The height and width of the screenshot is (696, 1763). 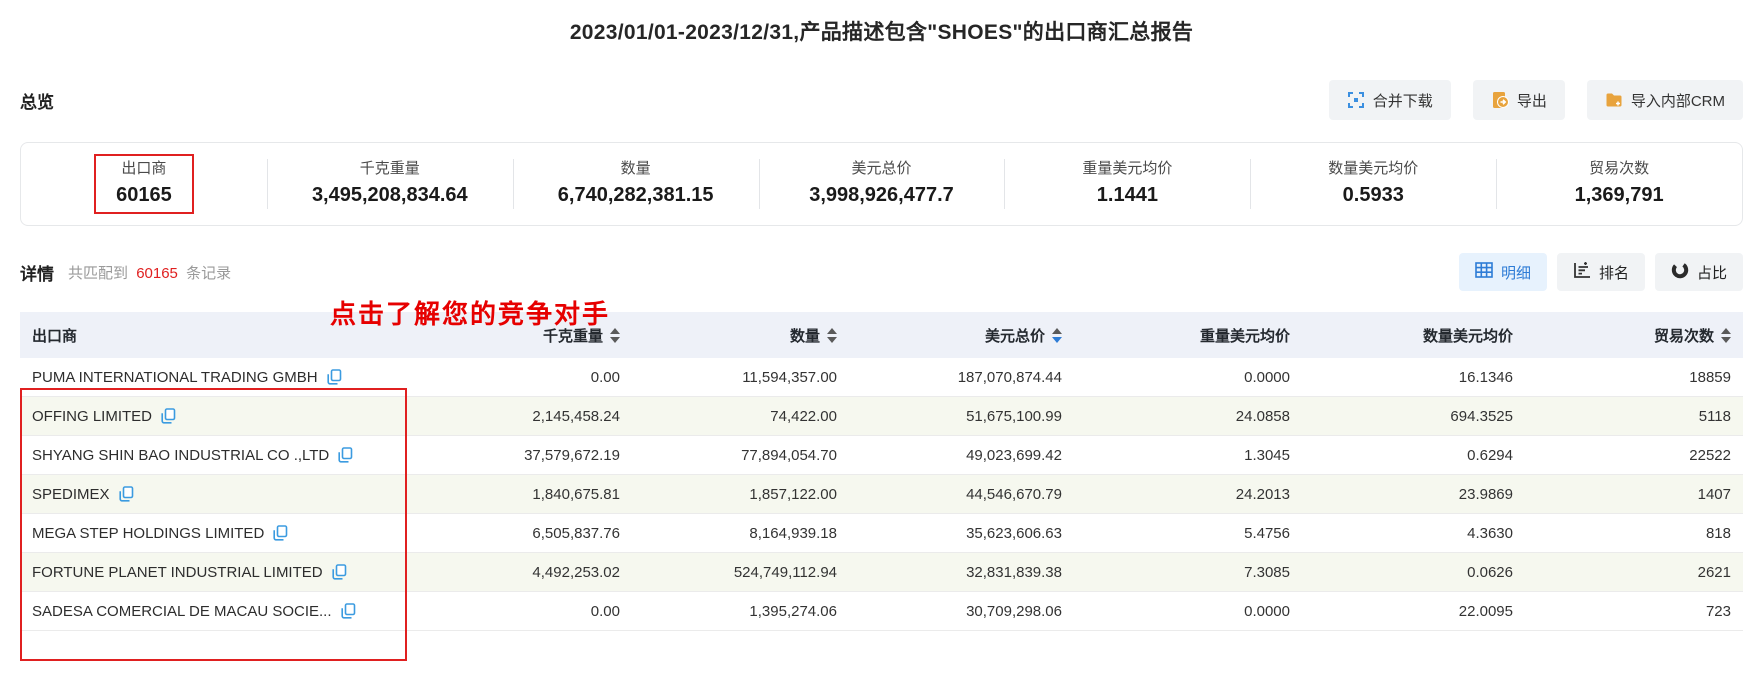 I want to click on value-cell: 1,395,274.06, so click(x=793, y=611).